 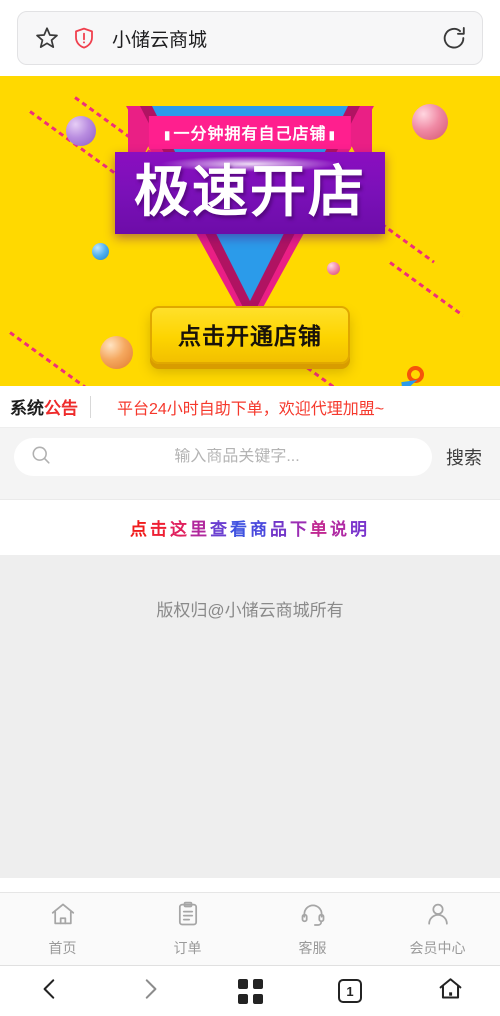 I want to click on browser-home-button, so click(x=450, y=991).